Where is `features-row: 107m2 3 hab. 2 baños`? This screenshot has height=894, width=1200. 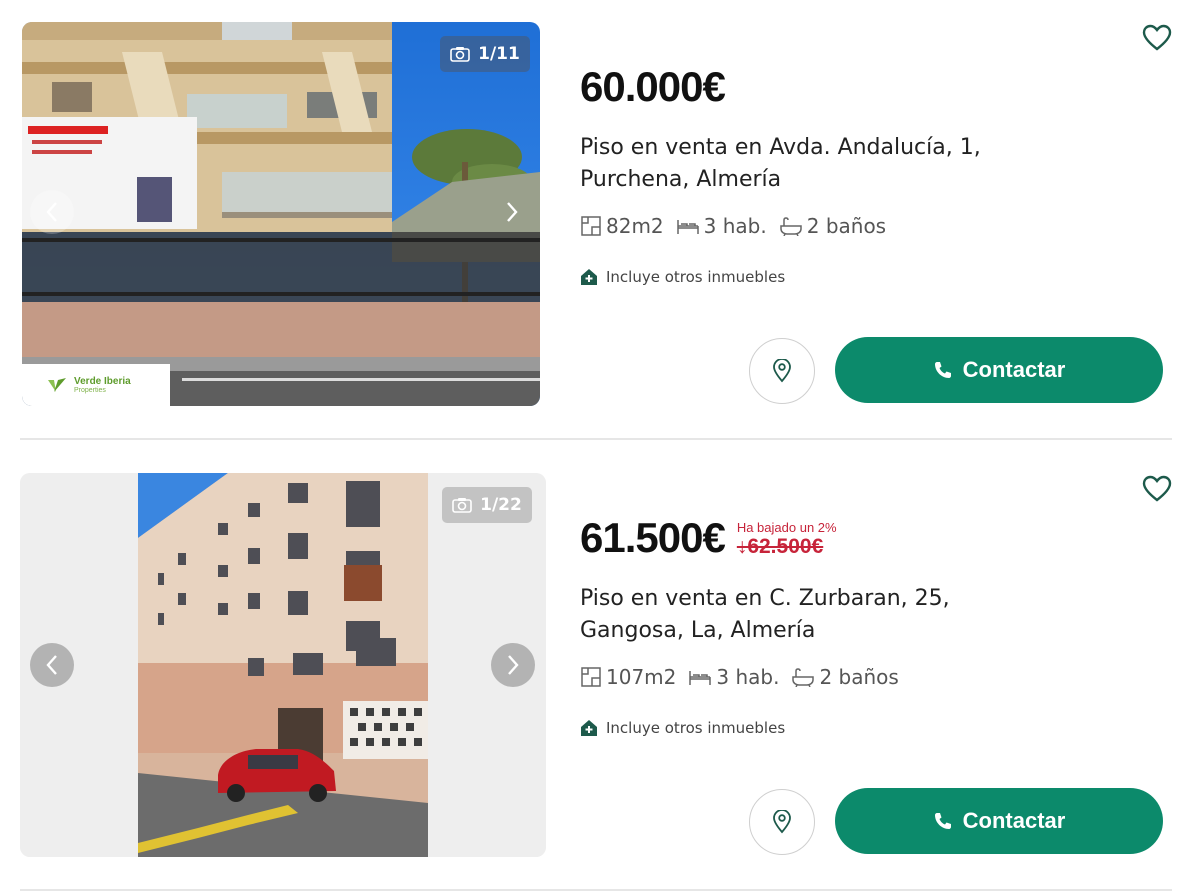 features-row: 107m2 3 hab. 2 baños is located at coordinates (745, 677).